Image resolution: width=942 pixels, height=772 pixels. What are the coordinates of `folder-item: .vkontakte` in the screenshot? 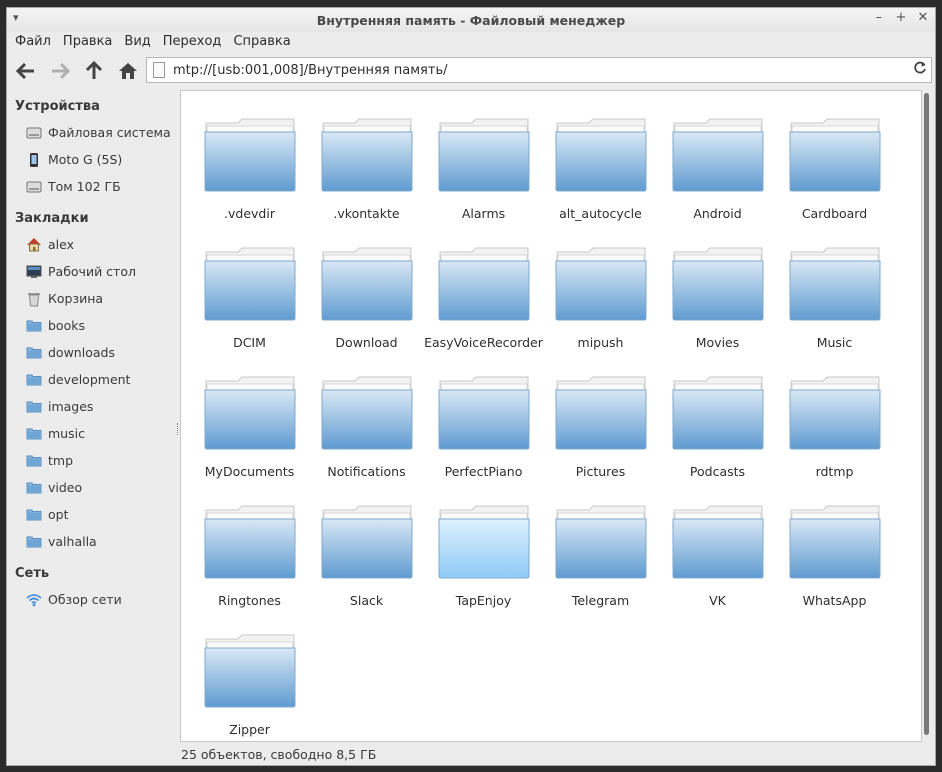 It's located at (366, 181).